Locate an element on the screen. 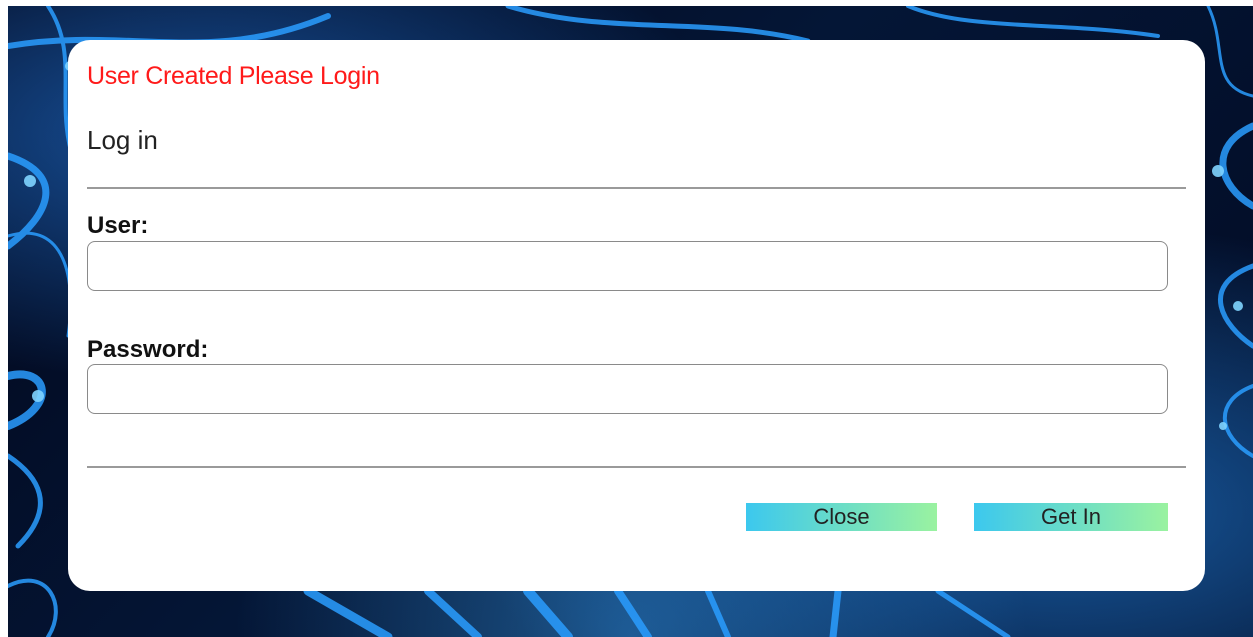  footer-divider is located at coordinates (636, 467).